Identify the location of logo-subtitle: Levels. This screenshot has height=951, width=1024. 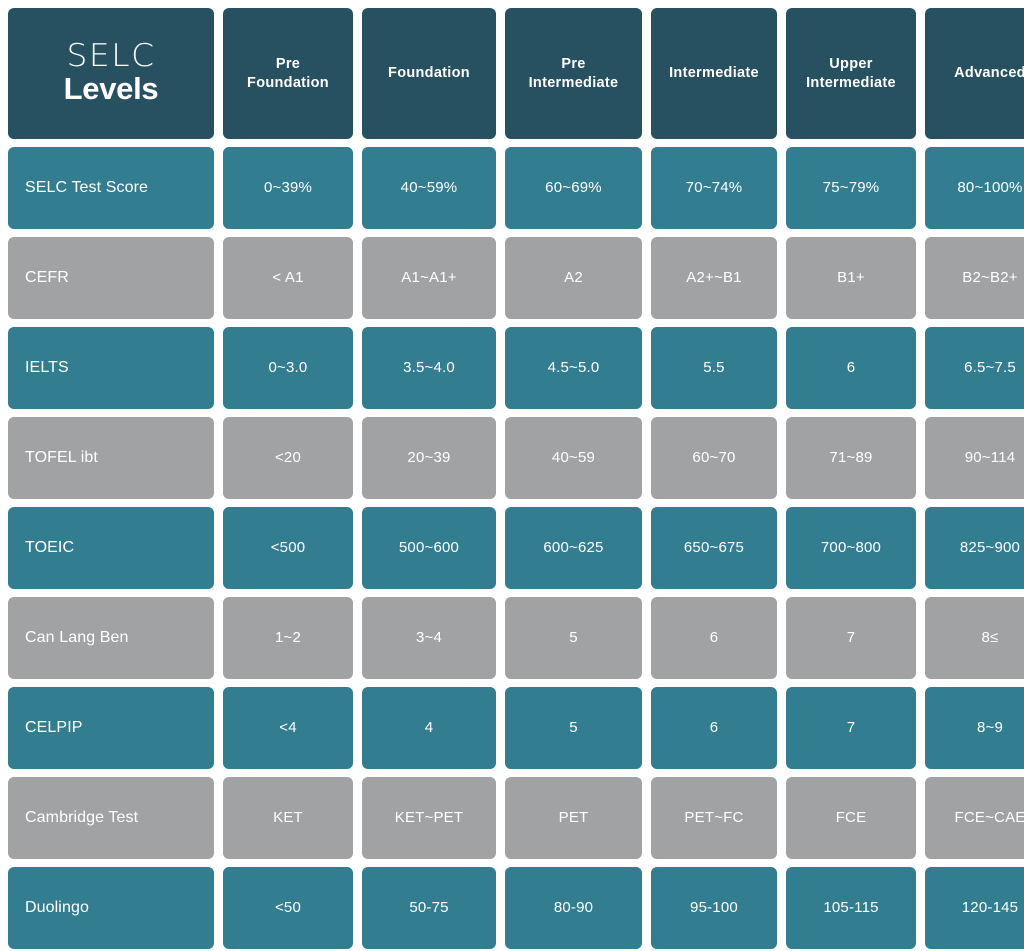
(111, 89).